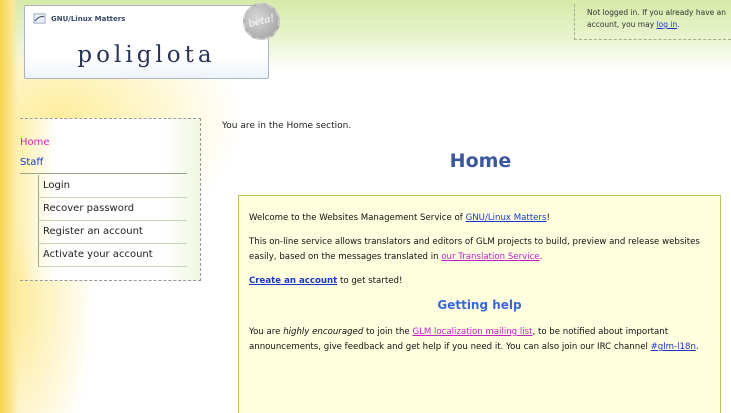  Describe the element at coordinates (323, 332) in the screenshot. I see `help-emphasis: highly encouraged` at that location.